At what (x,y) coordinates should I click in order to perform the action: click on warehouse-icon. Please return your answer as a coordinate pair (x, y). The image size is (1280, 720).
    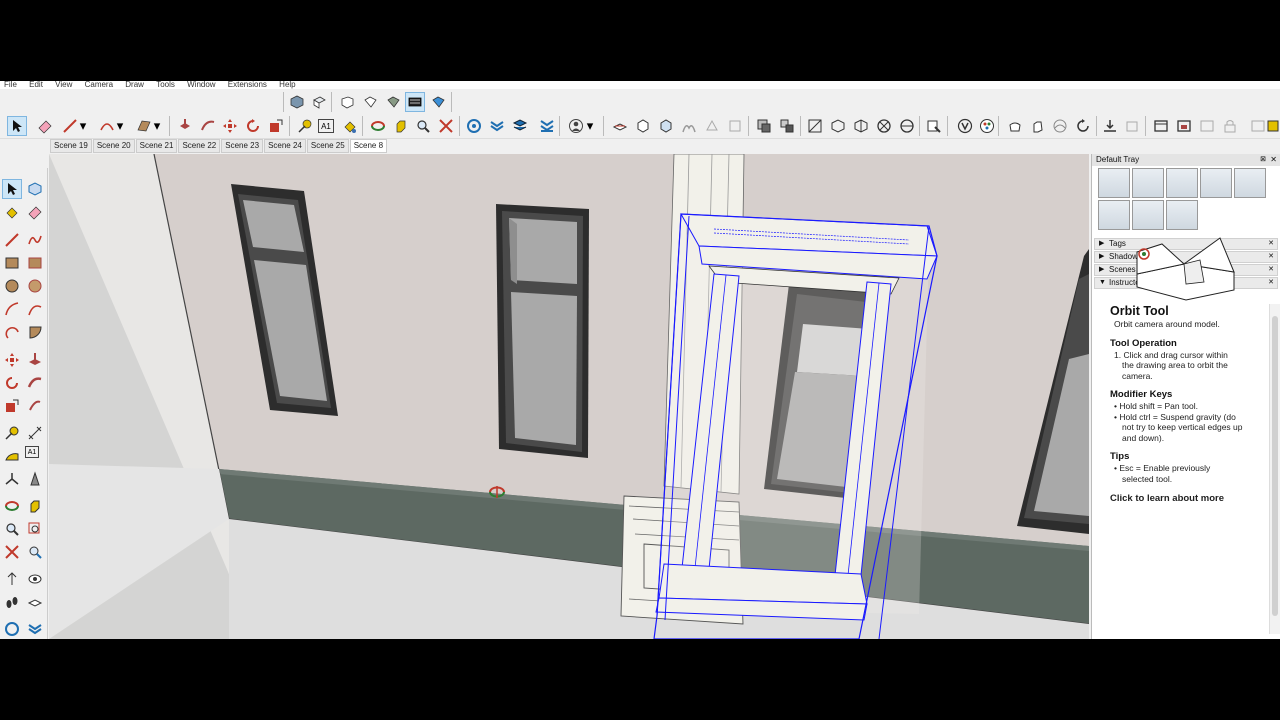
    Looking at the image, I should click on (12, 629).